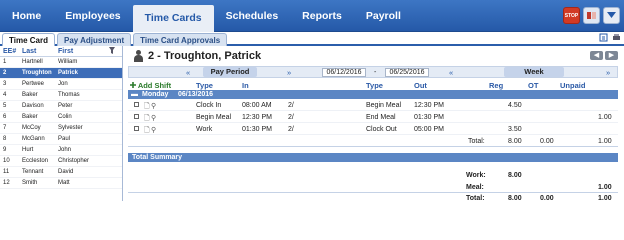 The height and width of the screenshot is (240, 624). What do you see at coordinates (383, 16) in the screenshot?
I see `nav-payroll: Payroll` at bounding box center [383, 16].